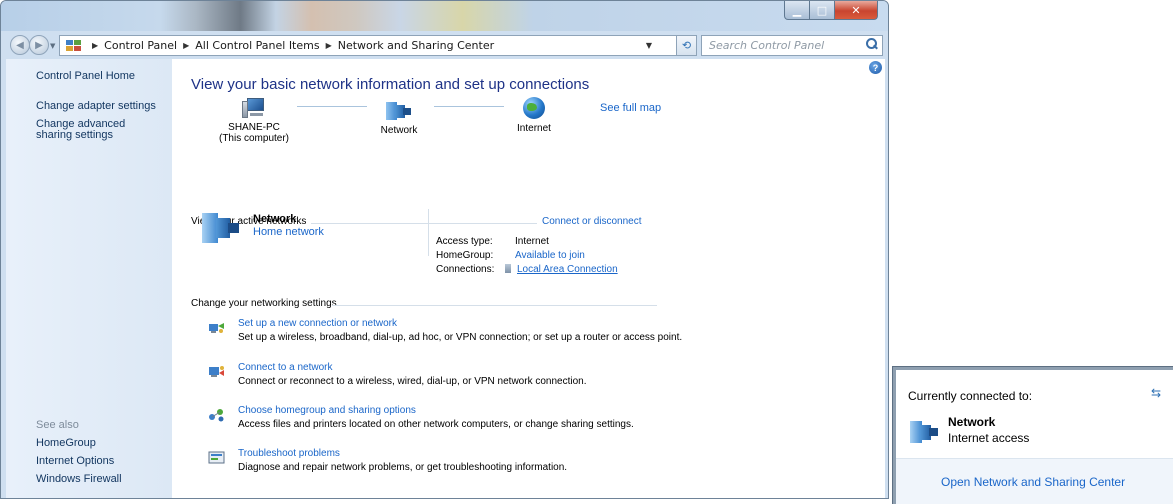  I want to click on flyout-title: Currently connected to:, so click(970, 396).